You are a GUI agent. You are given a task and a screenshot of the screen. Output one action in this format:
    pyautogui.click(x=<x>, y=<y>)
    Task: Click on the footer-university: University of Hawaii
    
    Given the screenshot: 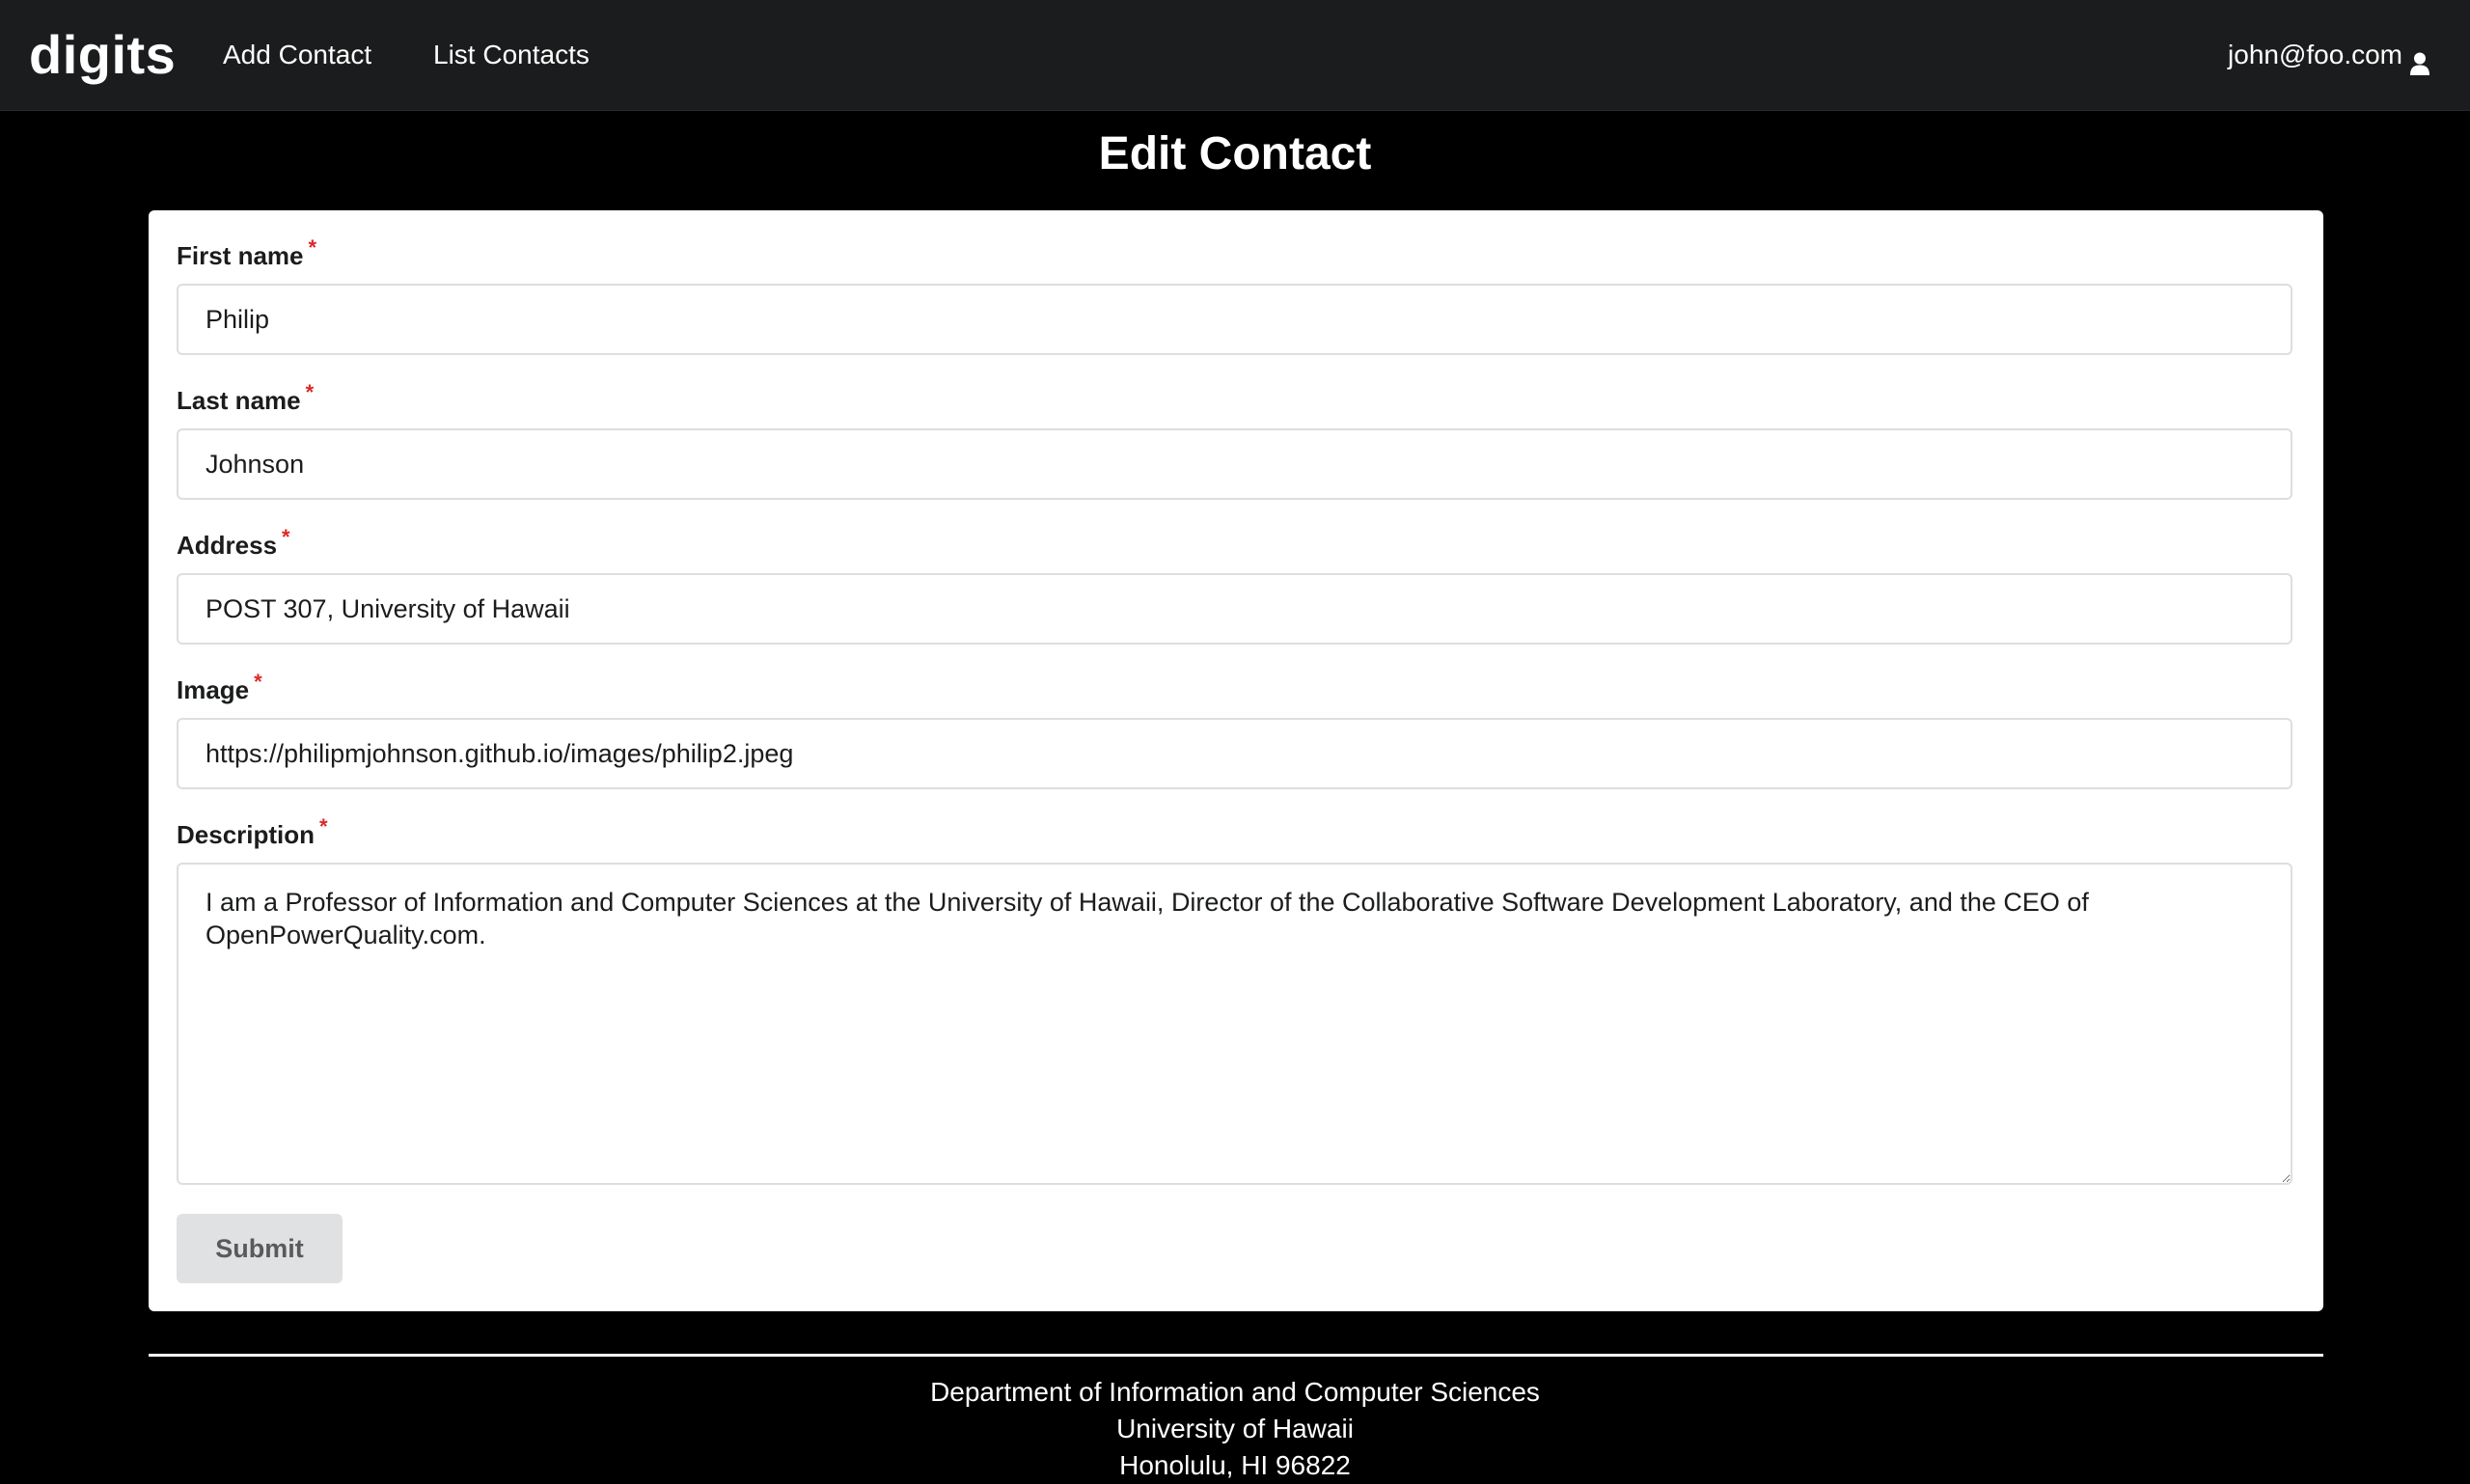 What is the action you would take?
    pyautogui.click(x=1235, y=1428)
    